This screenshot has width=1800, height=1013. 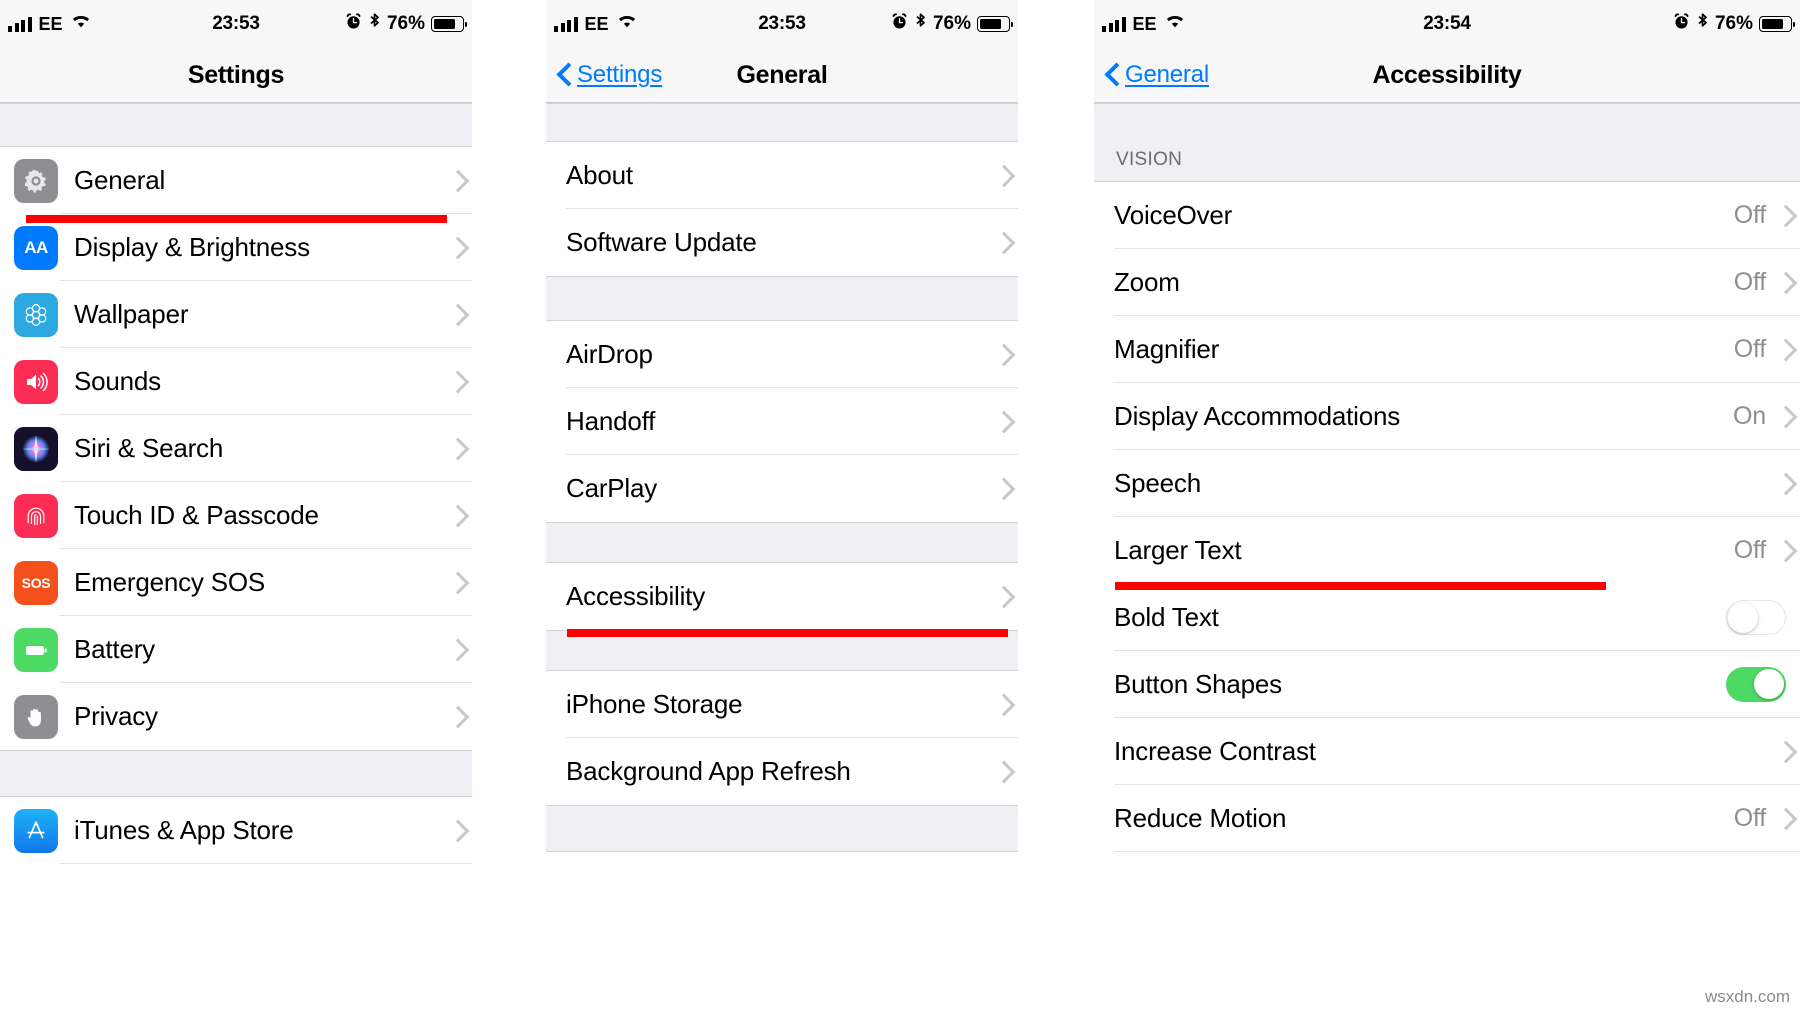 What do you see at coordinates (782, 175) in the screenshot?
I see `general-row-about: About` at bounding box center [782, 175].